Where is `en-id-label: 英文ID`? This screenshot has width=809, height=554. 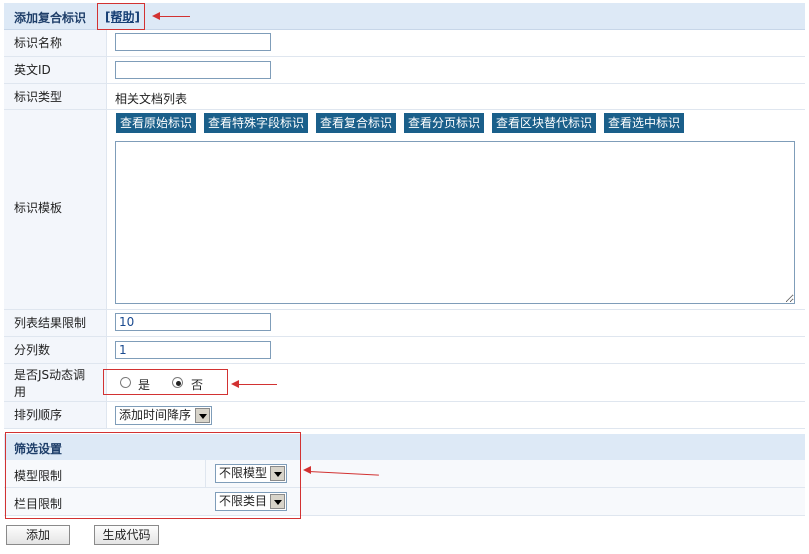 en-id-label: 英文ID is located at coordinates (32, 70).